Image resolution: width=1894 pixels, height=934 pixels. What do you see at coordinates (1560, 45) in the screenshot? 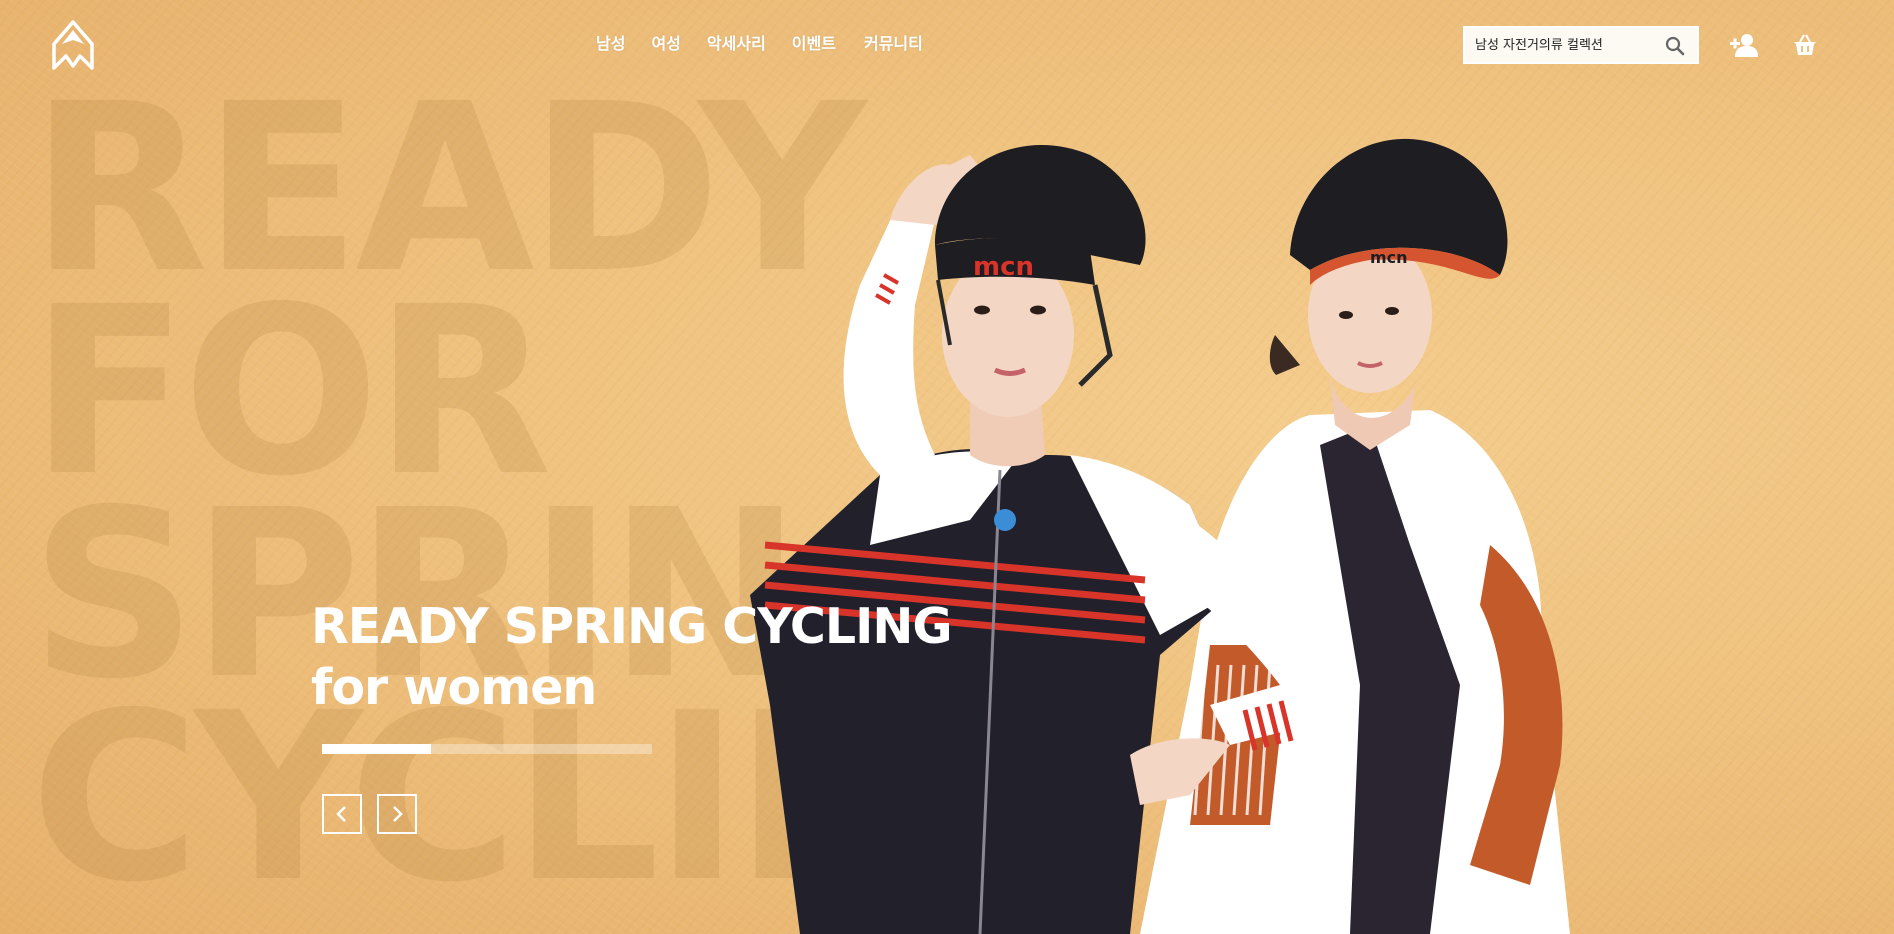
I see `search-input` at bounding box center [1560, 45].